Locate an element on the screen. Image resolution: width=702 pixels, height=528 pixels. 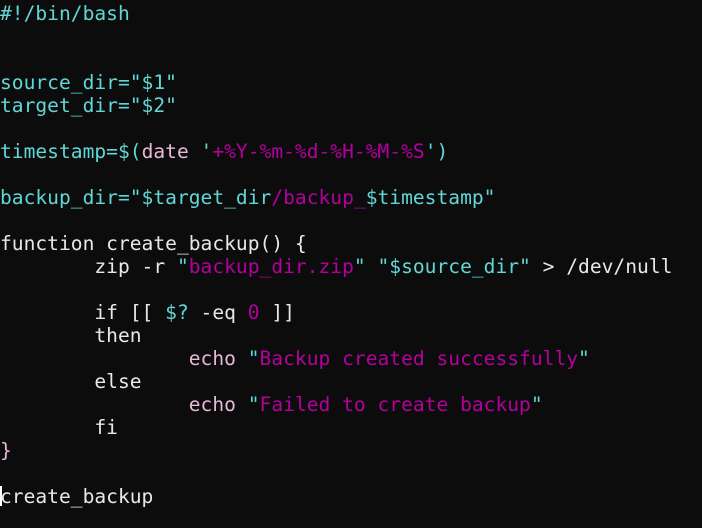
code-line: else is located at coordinates (351, 381).